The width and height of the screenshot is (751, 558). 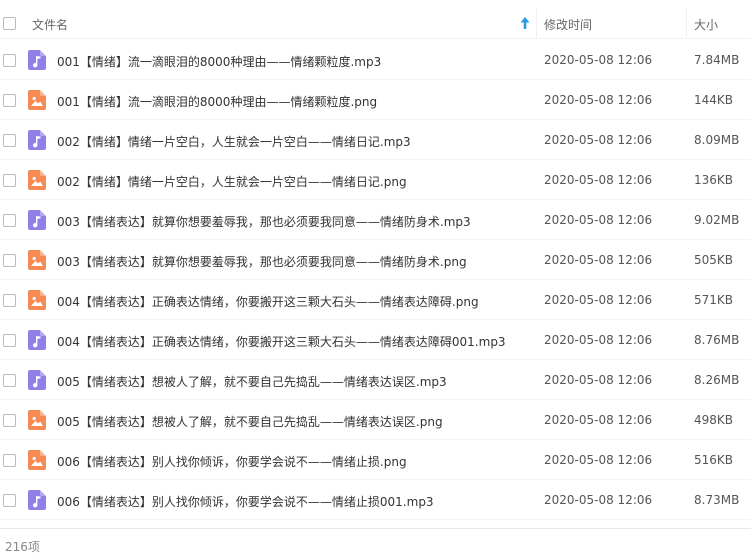 What do you see at coordinates (717, 140) in the screenshot?
I see `file-size: 8.09MB` at bounding box center [717, 140].